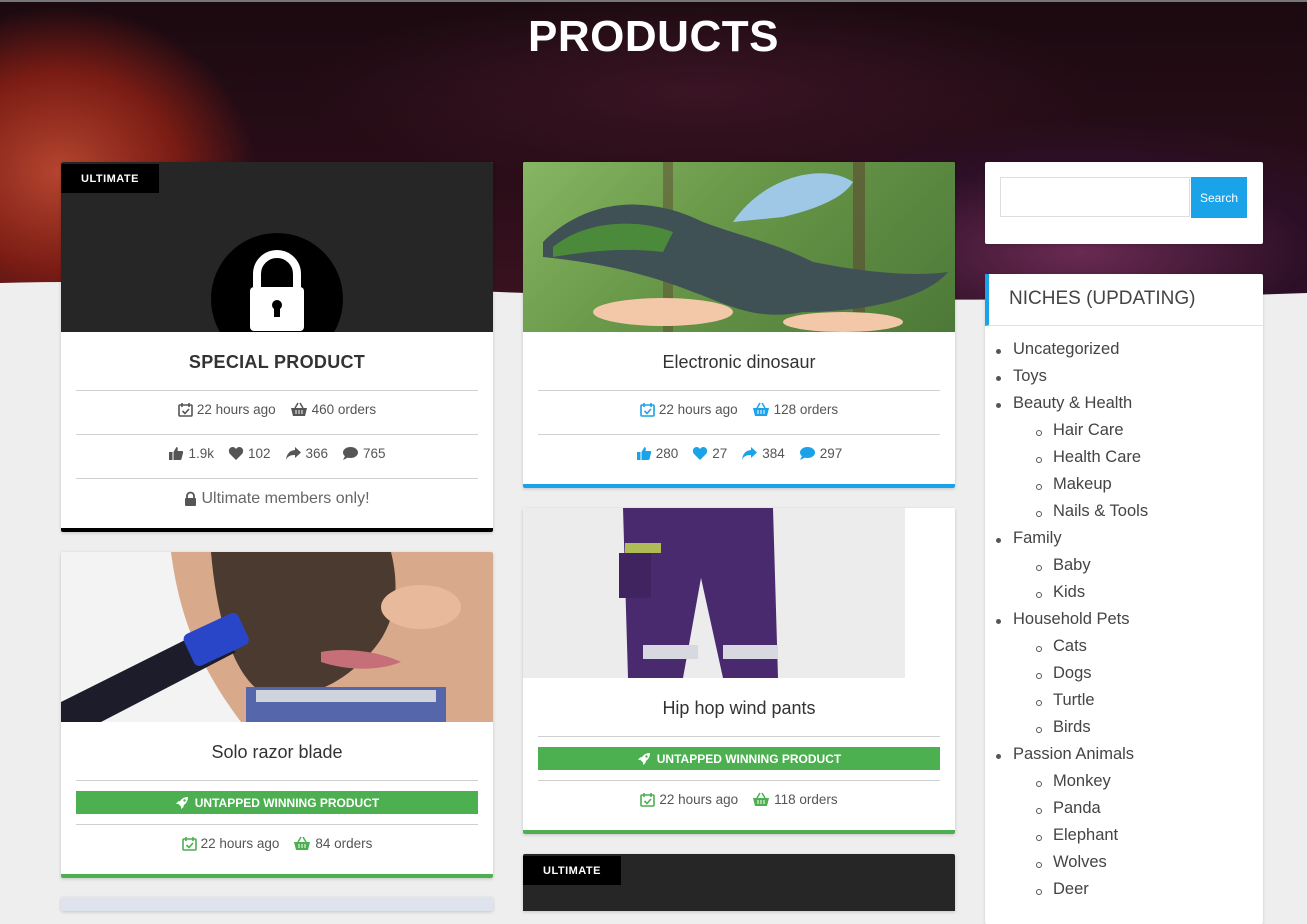 This screenshot has height=924, width=1307. Describe the element at coordinates (1063, 565) in the screenshot. I see `niche-item: Baby` at that location.